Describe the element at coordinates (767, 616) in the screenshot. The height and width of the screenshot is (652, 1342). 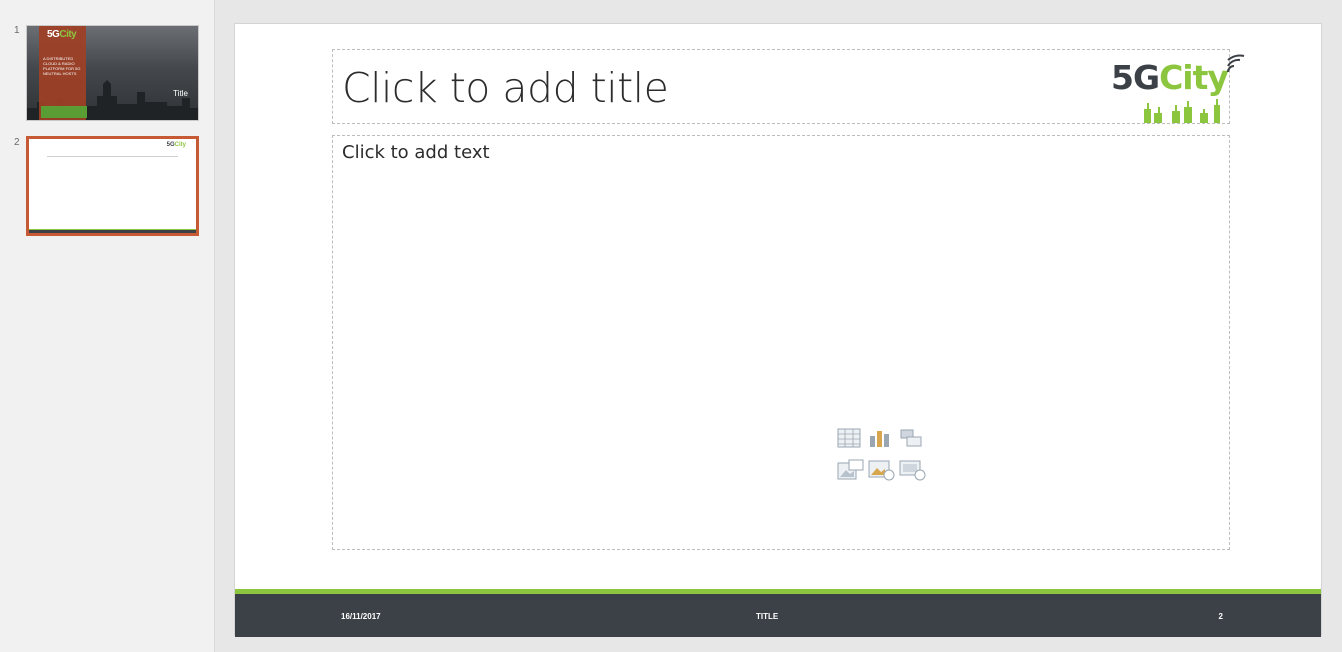
I see `footer-title: TITLE` at that location.